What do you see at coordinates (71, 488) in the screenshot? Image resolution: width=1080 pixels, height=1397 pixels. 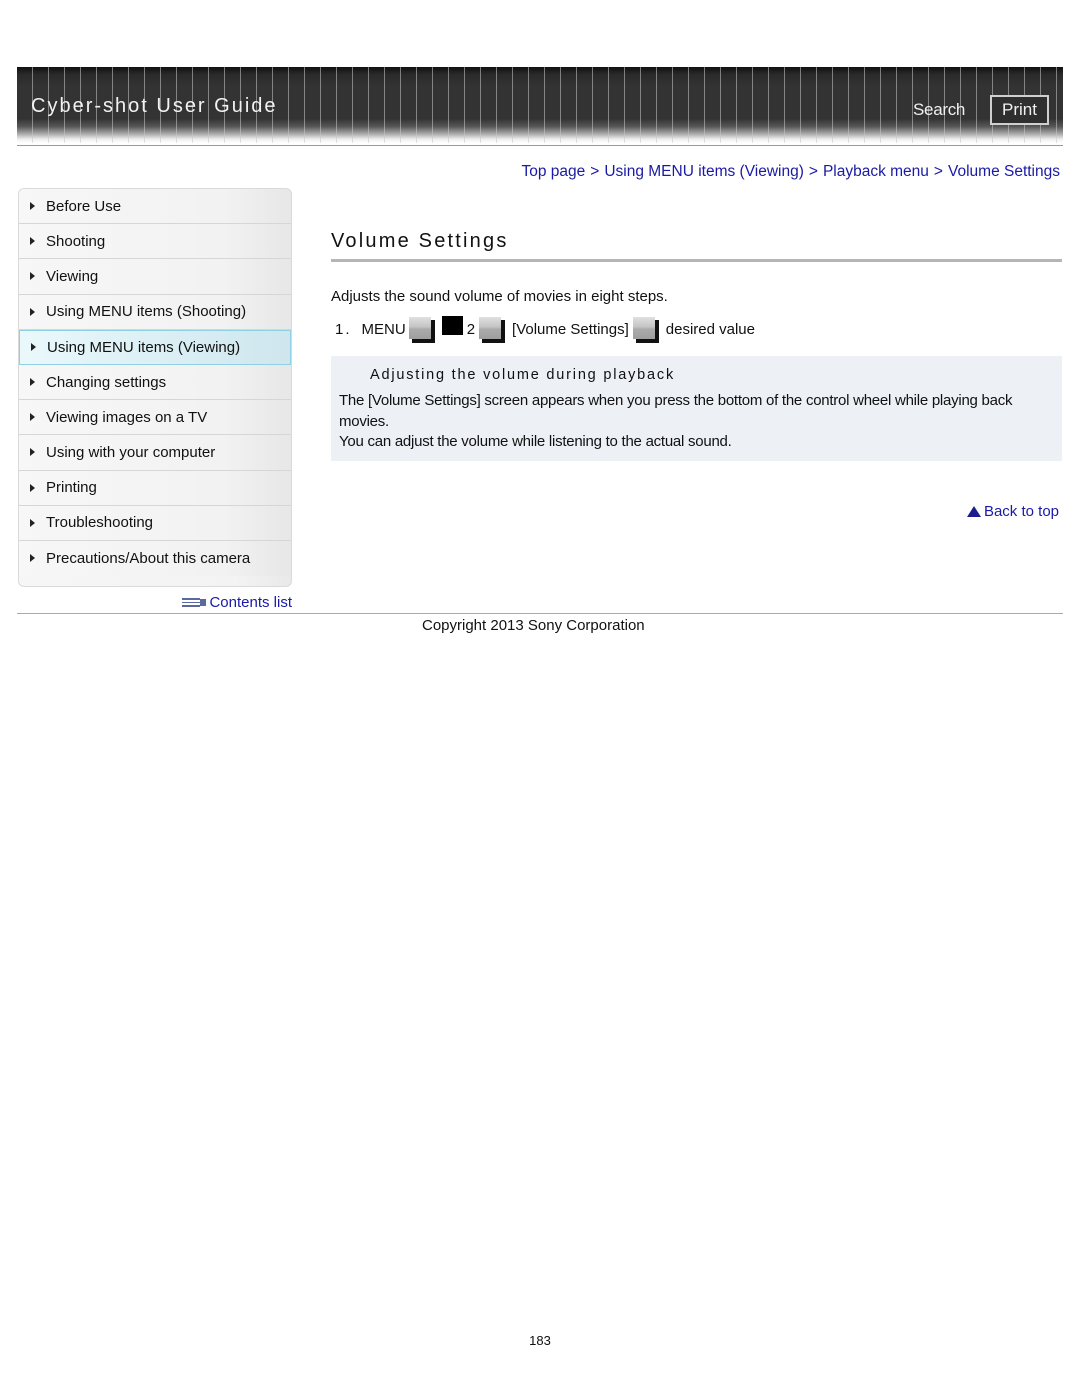 I see `sidebar-item-label: Printing` at bounding box center [71, 488].